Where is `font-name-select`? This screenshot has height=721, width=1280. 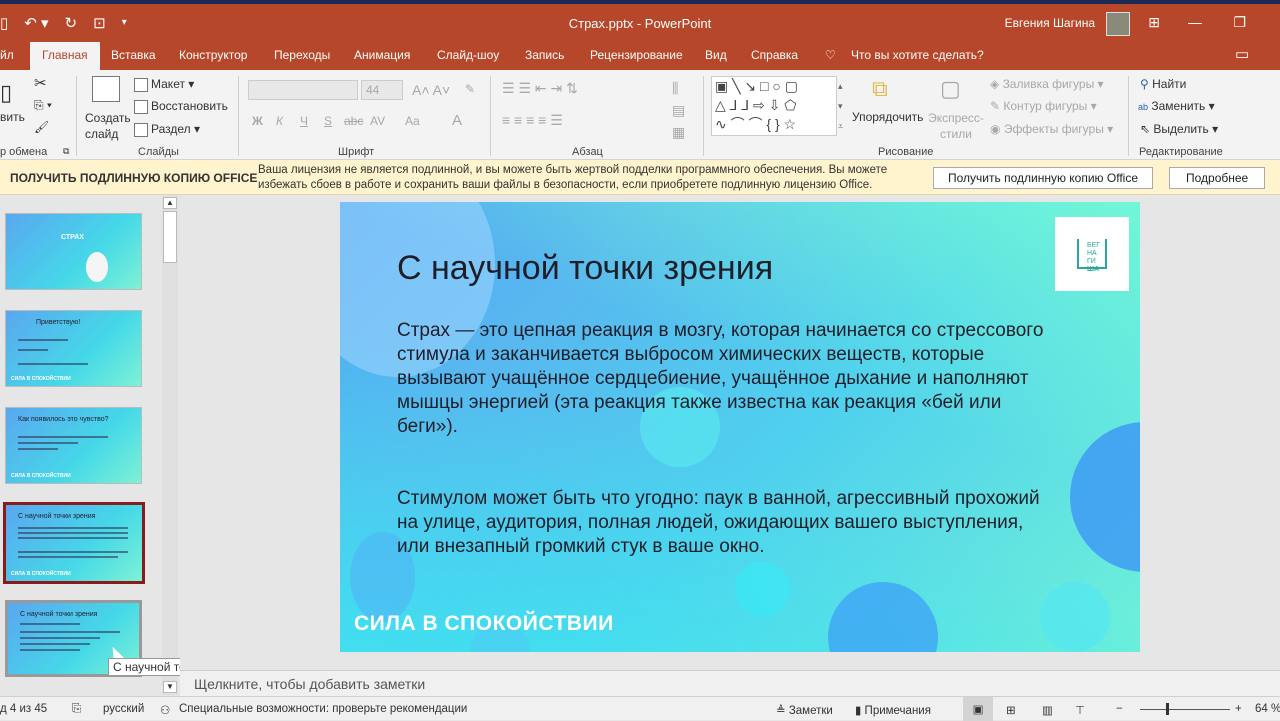
font-name-select is located at coordinates (303, 90).